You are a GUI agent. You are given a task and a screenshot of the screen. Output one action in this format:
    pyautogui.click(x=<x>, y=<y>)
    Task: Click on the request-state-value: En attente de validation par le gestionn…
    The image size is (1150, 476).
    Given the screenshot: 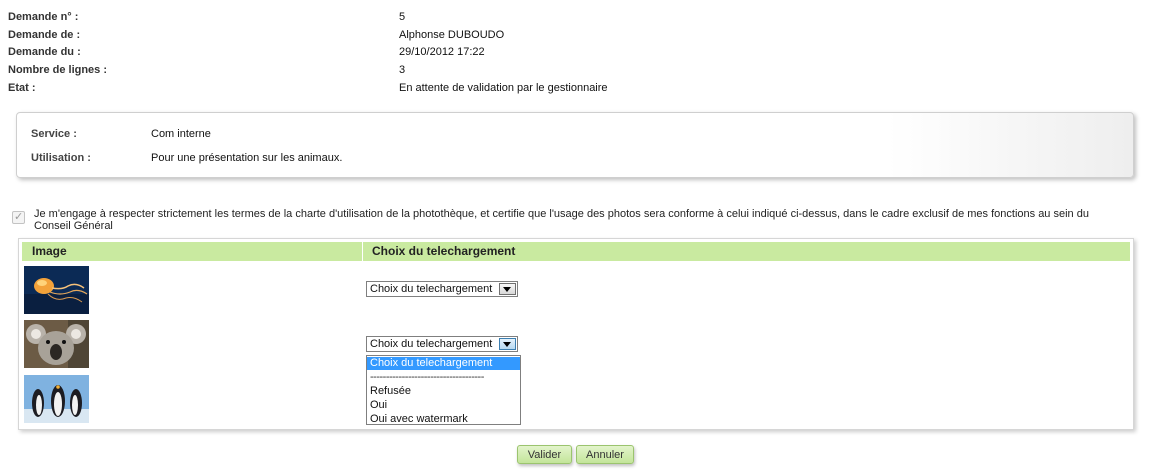 What is the action you would take?
    pyautogui.click(x=503, y=88)
    